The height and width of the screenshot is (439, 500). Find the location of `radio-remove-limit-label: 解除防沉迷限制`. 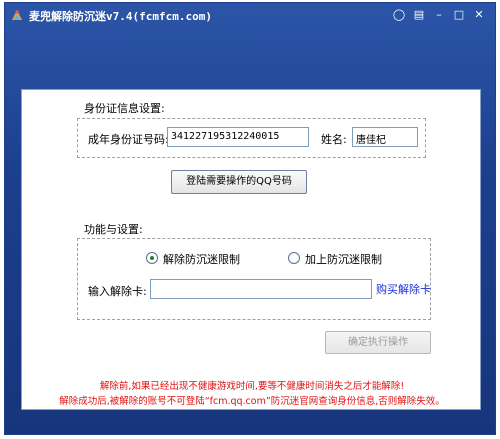

radio-remove-limit-label: 解除防沉迷限制 is located at coordinates (201, 259).